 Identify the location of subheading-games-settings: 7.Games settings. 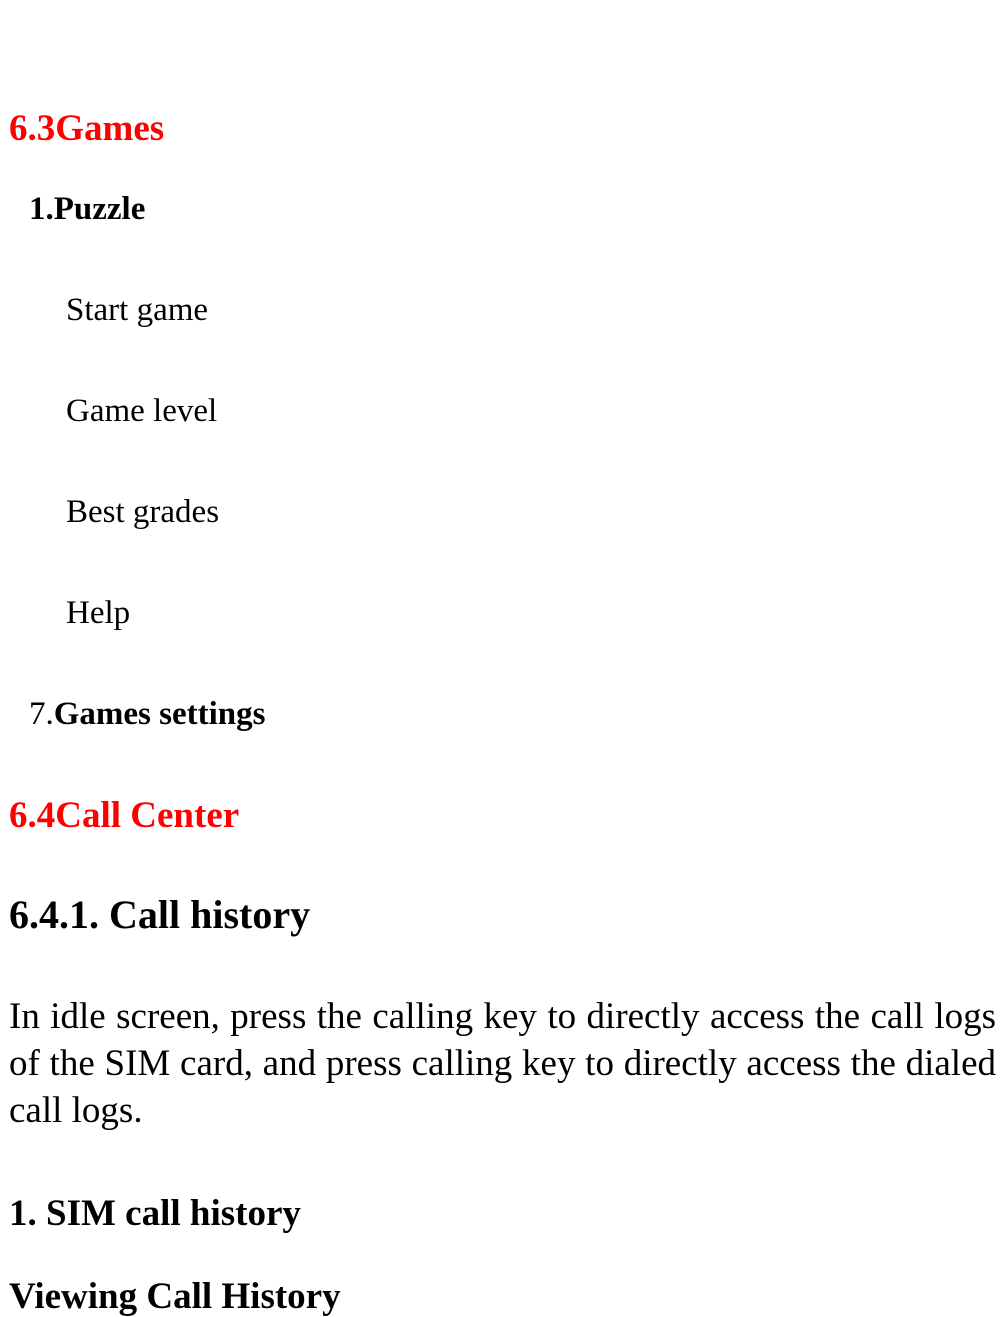
(147, 714).